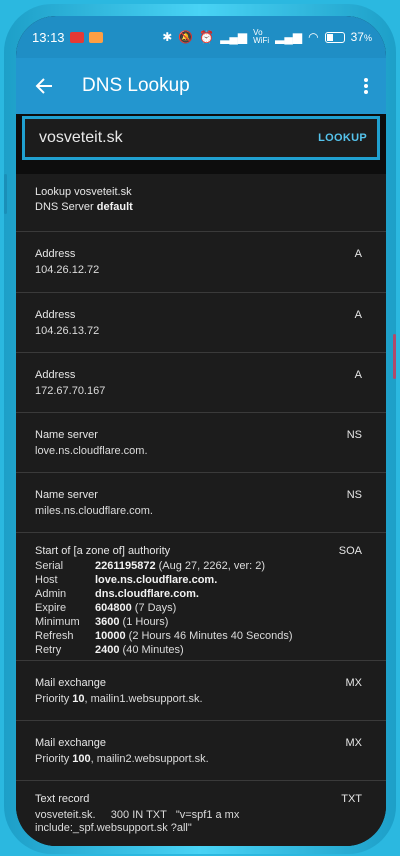  Describe the element at coordinates (194, 636) in the screenshot. I see `soa-refresh-value: 10000 (2 Hours 46 Minutes 40 Seconds)` at that location.